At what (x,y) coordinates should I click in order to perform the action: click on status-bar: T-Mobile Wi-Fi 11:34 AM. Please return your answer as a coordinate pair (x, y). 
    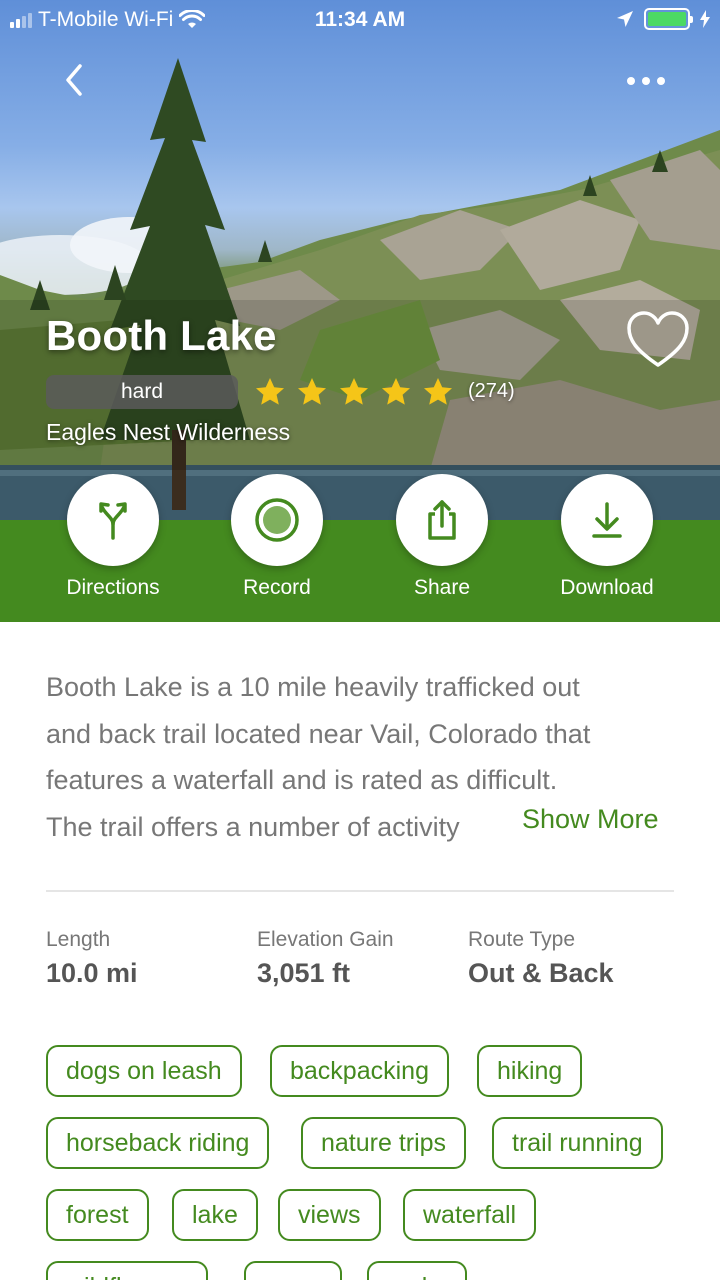
    Looking at the image, I should click on (360, 20).